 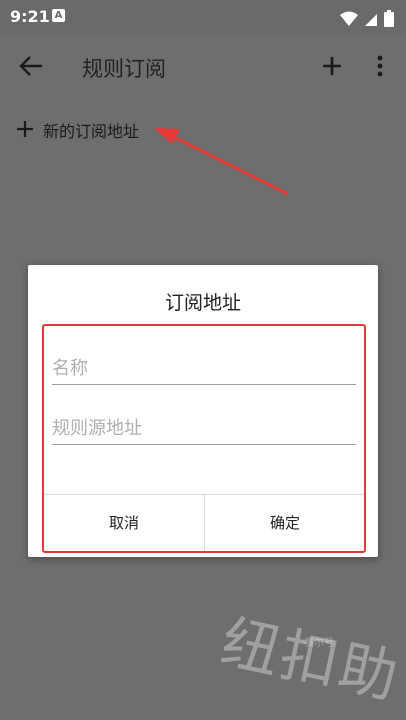 I want to click on page-title: 规则订阅, so click(x=124, y=69).